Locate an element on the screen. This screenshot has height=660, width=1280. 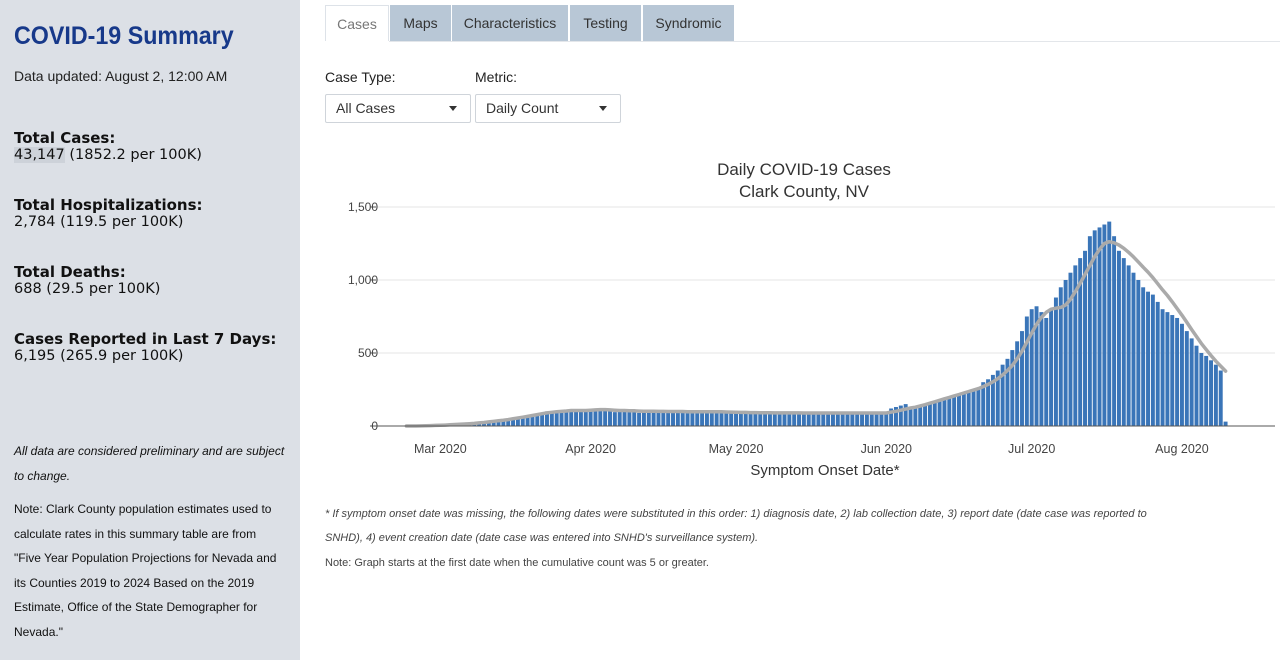
y-tick-label: 500 is located at coordinates (368, 353).